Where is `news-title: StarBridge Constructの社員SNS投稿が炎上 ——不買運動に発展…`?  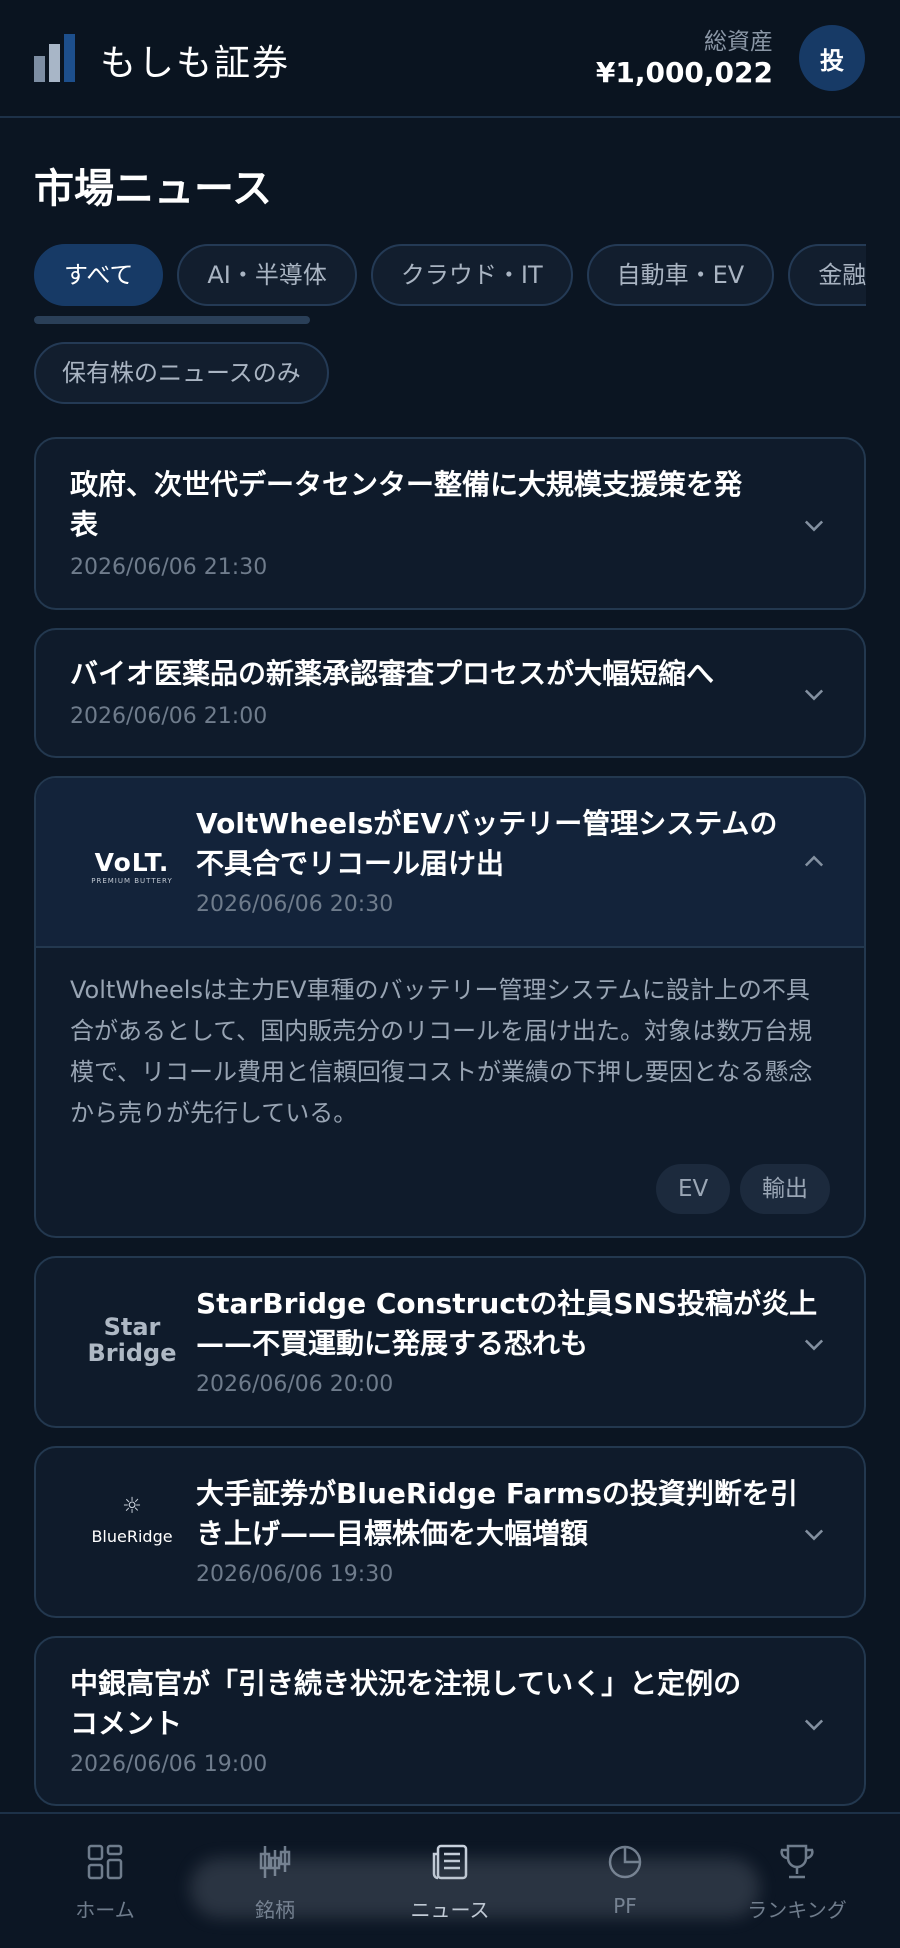 news-title: StarBridge Constructの社員SNS投稿が炎上 ——不買運動に発展… is located at coordinates (507, 1323).